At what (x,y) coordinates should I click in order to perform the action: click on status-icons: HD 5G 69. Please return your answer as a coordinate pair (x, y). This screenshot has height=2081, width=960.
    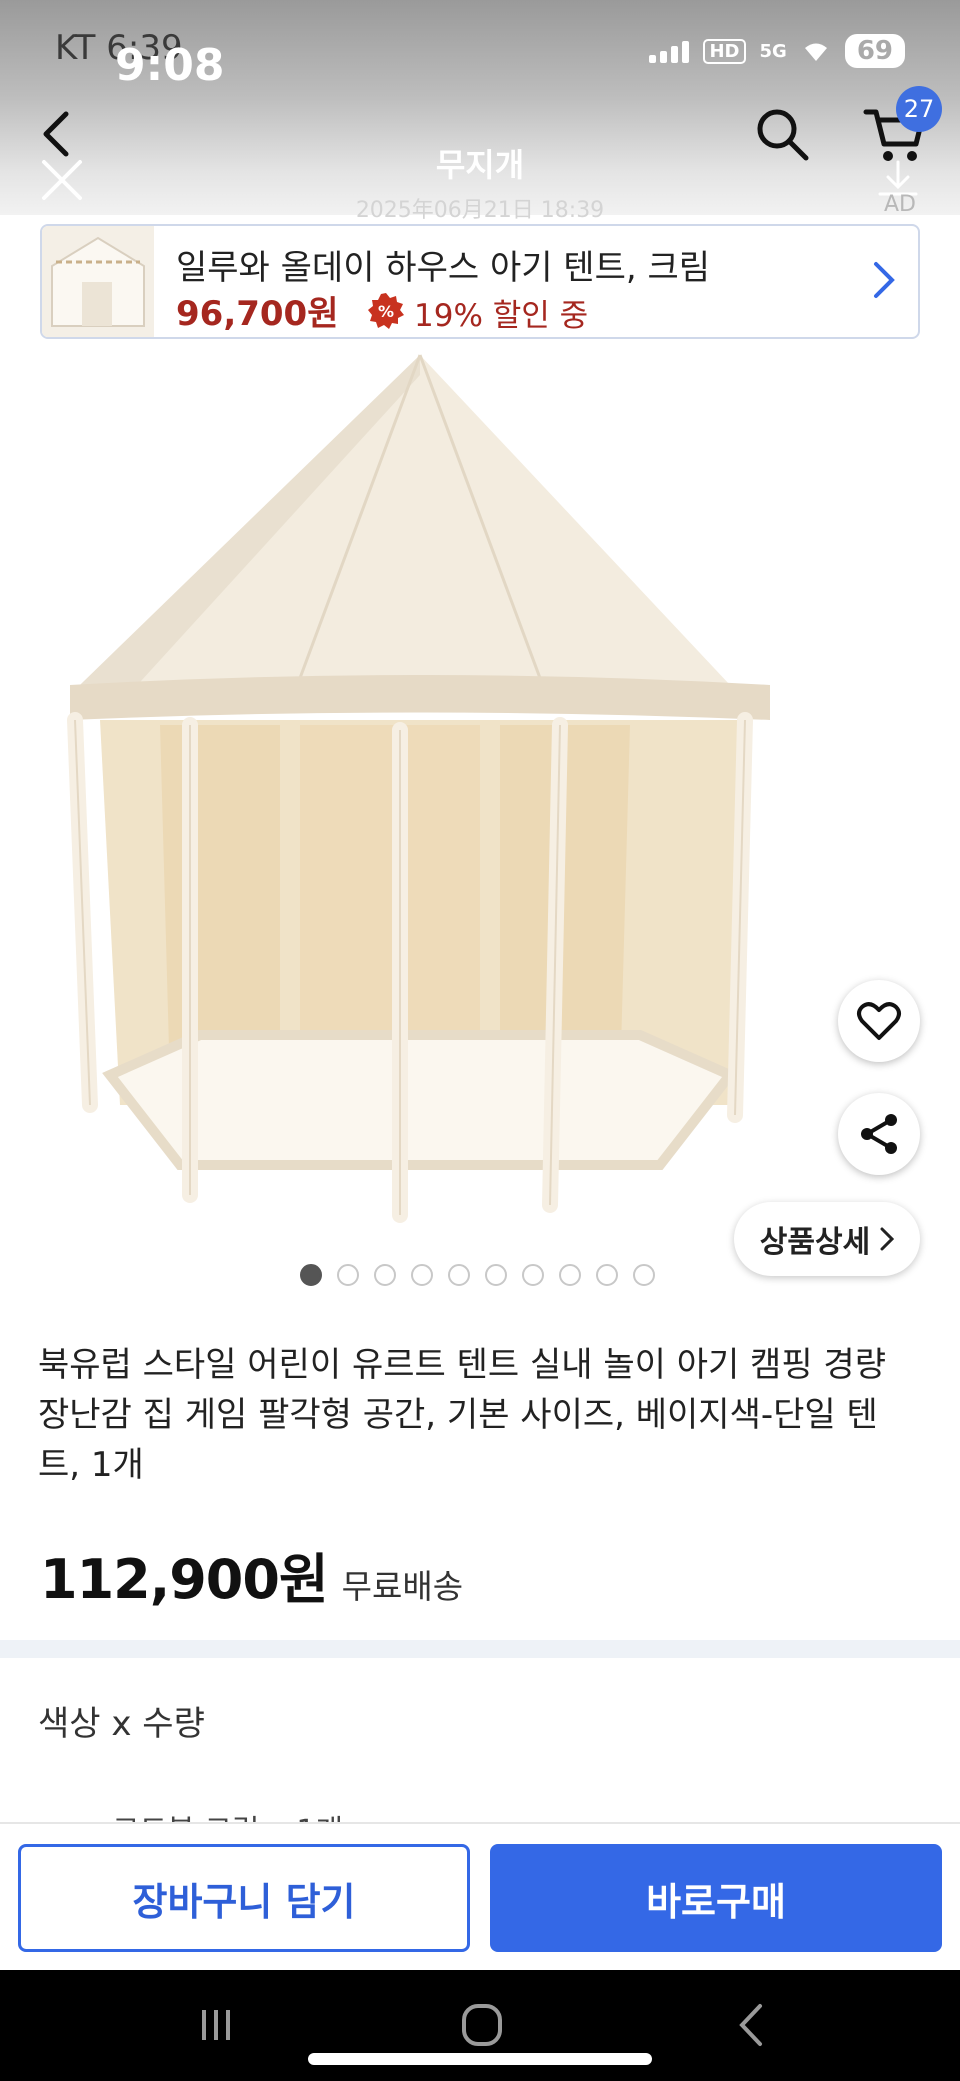
    Looking at the image, I should click on (777, 51).